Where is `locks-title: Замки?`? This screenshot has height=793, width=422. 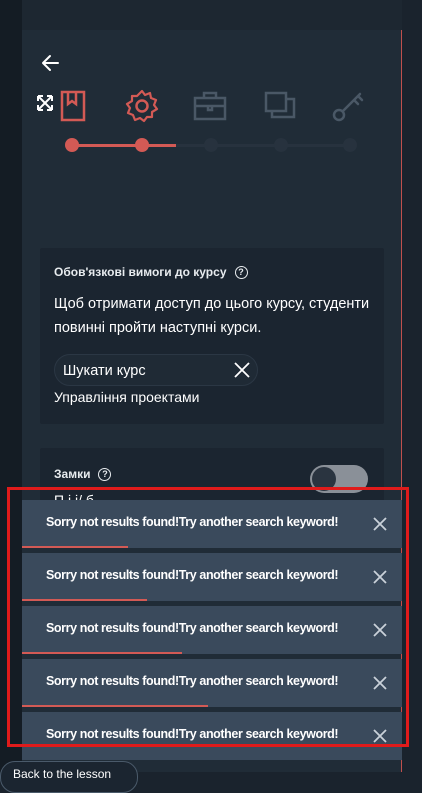 locks-title: Замки? is located at coordinates (83, 474).